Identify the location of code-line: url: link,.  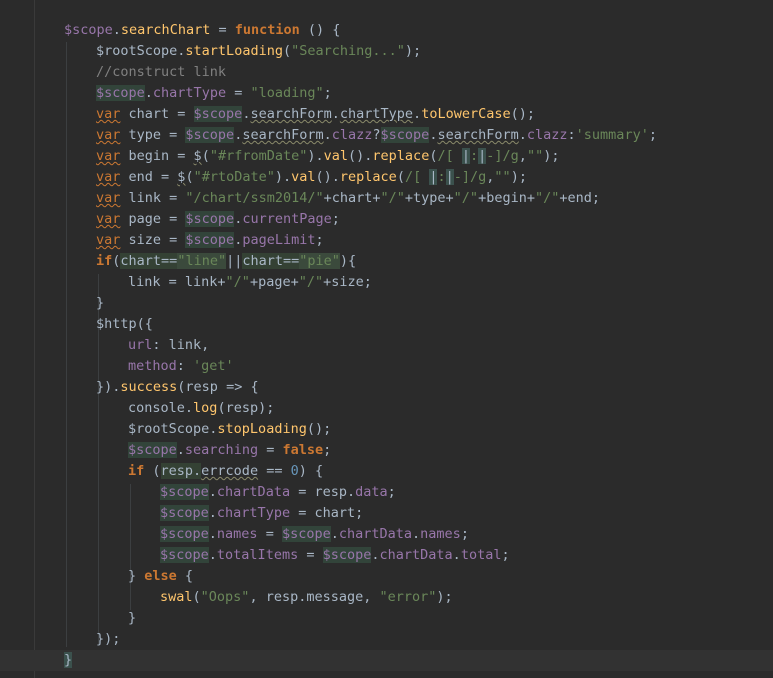
(386, 345).